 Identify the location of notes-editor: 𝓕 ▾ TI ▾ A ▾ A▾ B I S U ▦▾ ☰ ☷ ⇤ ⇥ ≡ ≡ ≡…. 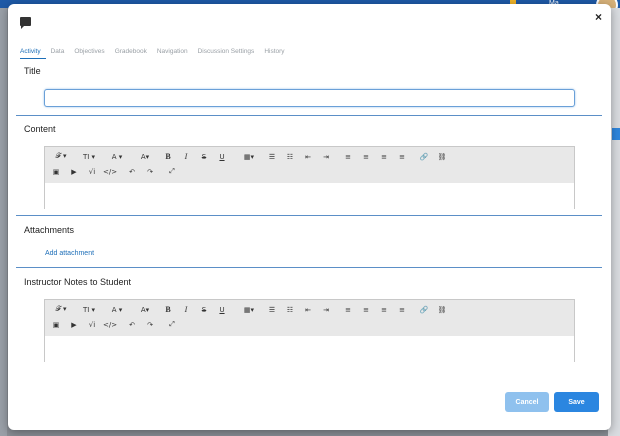
(309, 330).